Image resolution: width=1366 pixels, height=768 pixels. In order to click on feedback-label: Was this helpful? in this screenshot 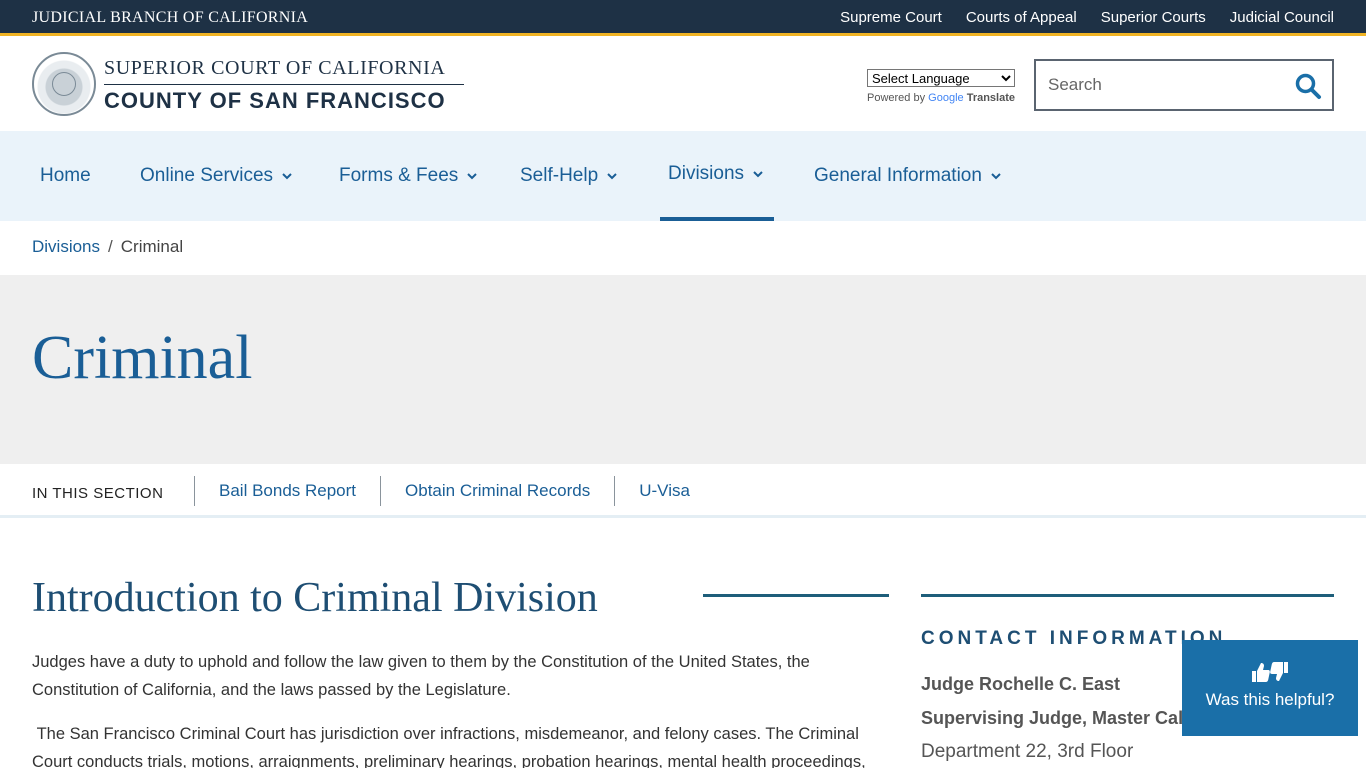, I will do `click(1270, 699)`.